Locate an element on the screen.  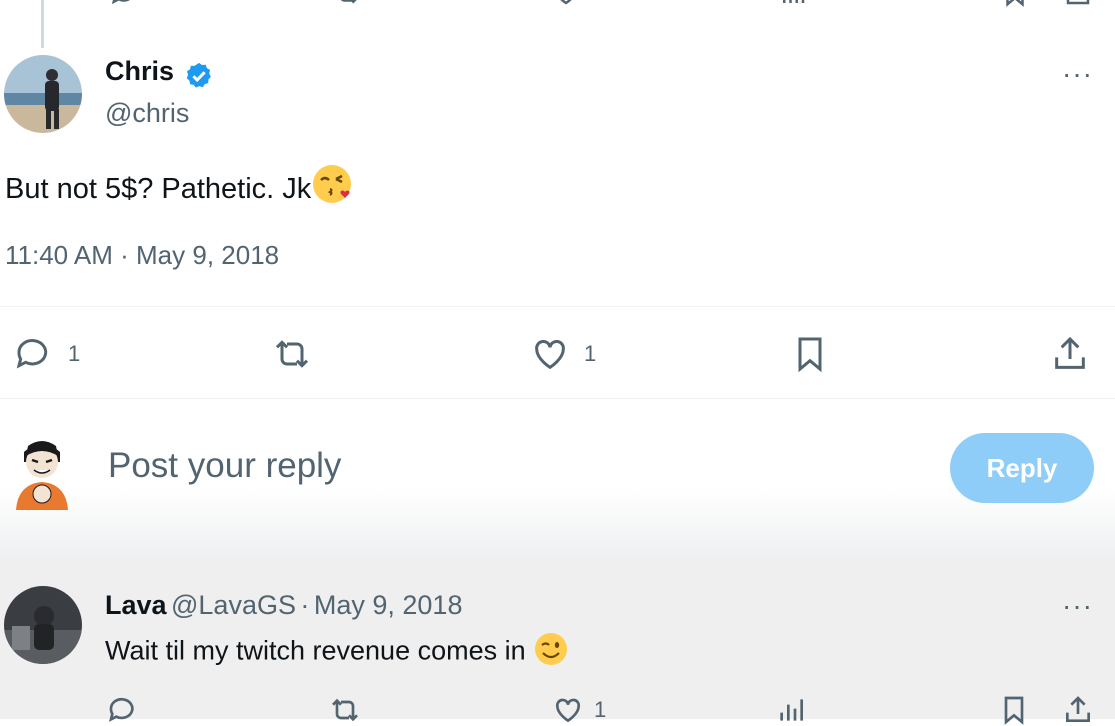
reply-action: 1 is located at coordinates (47, 354).